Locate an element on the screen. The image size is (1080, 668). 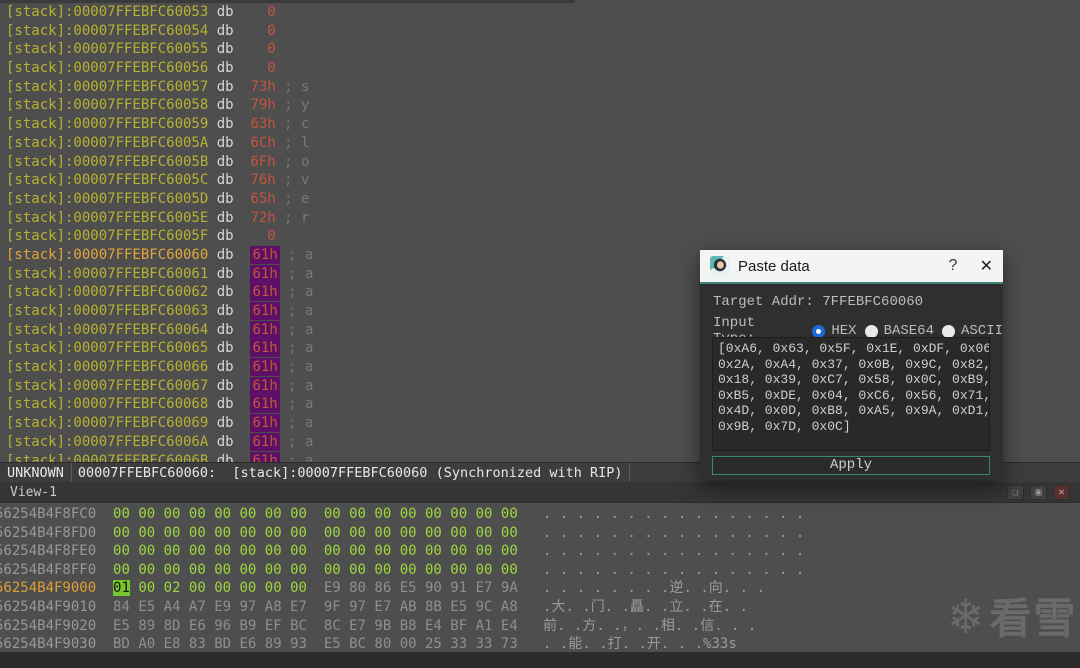
stack-address: [stack]:00007FFEBFC60061 is located at coordinates (107, 273).